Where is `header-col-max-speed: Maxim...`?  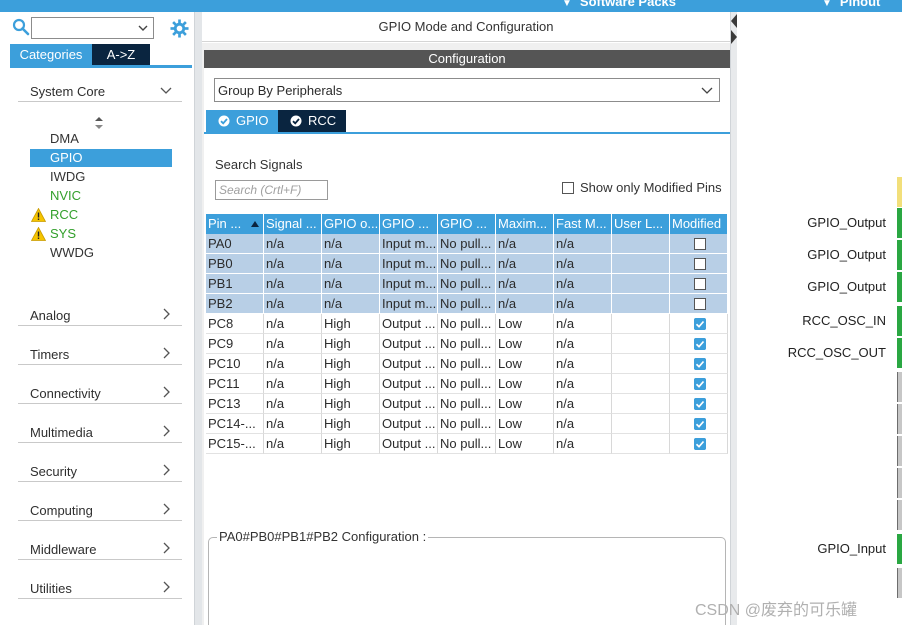 header-col-max-speed: Maxim... is located at coordinates (525, 224).